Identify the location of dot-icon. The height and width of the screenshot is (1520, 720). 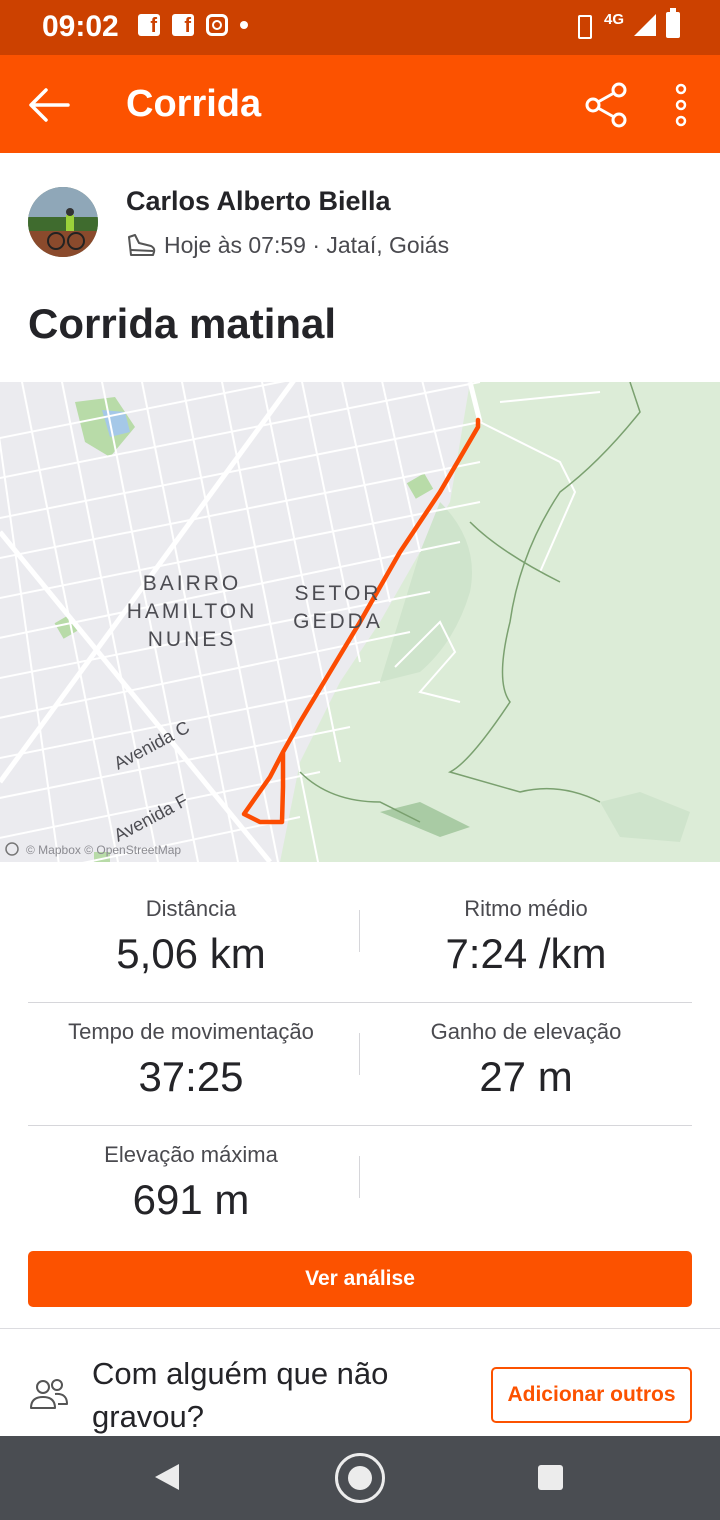
(244, 25).